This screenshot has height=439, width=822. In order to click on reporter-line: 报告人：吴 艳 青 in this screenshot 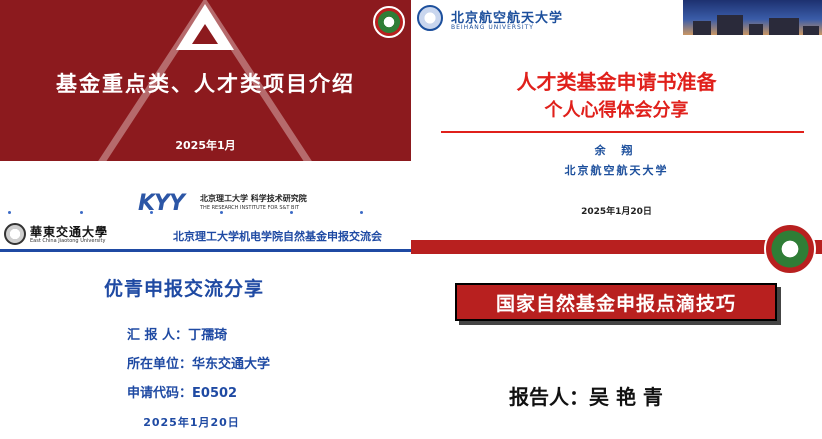, I will do `click(586, 395)`.